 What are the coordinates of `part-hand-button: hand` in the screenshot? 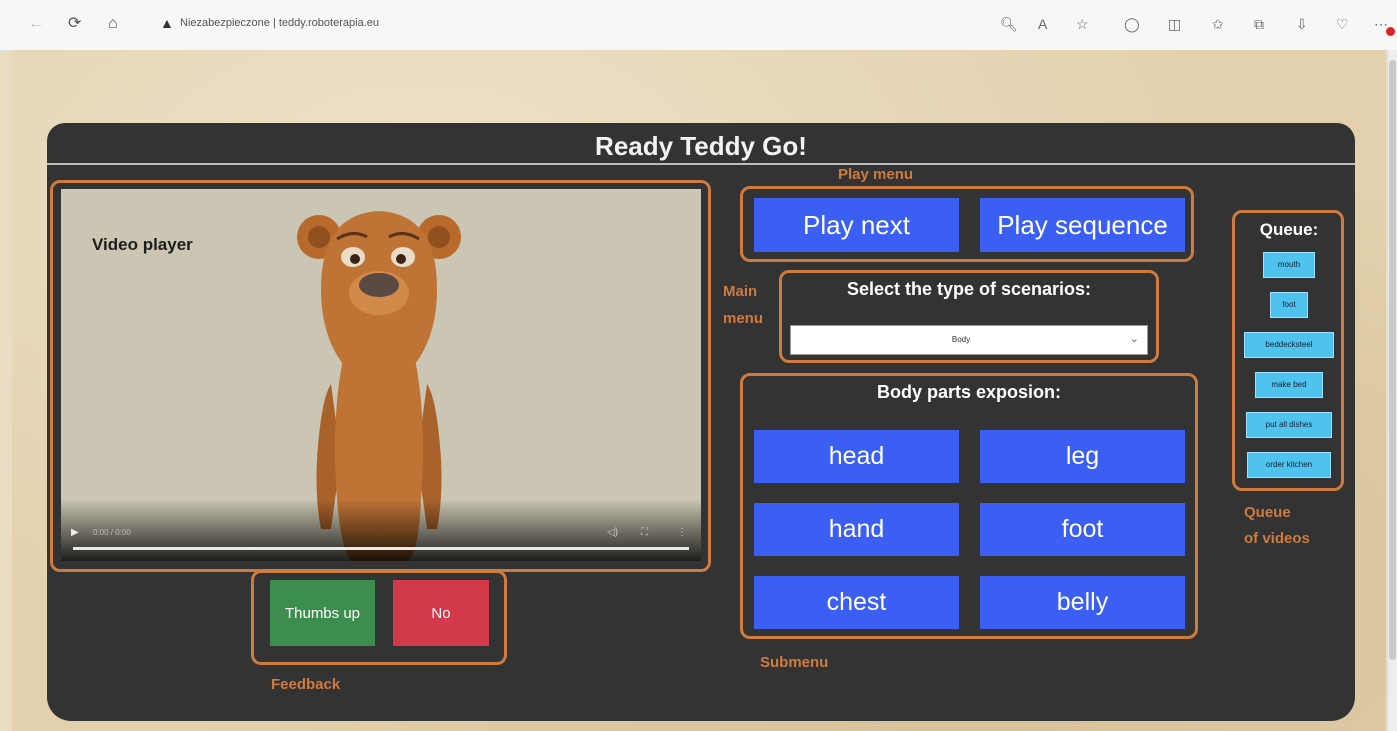 It's located at (856, 529).